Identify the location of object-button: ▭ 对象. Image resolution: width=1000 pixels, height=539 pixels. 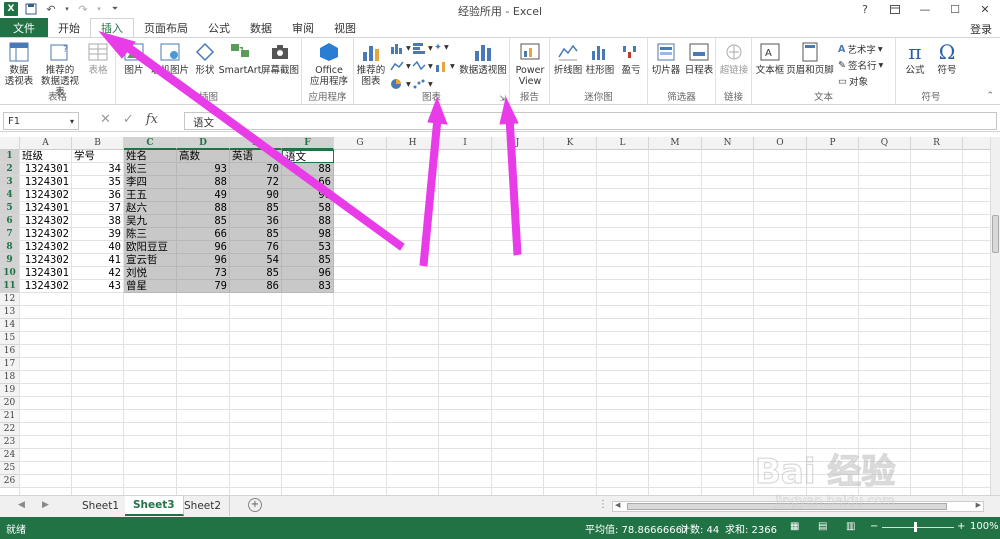
(853, 81).